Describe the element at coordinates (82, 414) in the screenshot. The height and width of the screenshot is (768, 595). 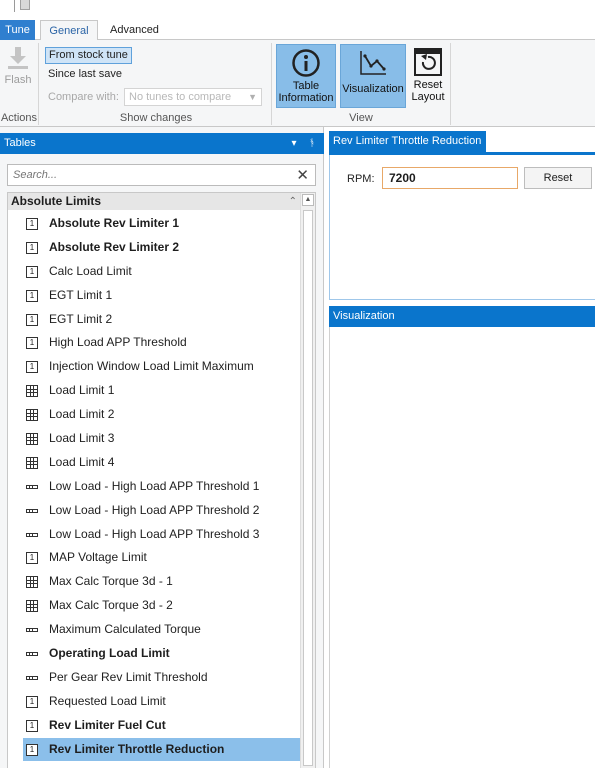
I see `table-row-label: Load Limit 2` at that location.